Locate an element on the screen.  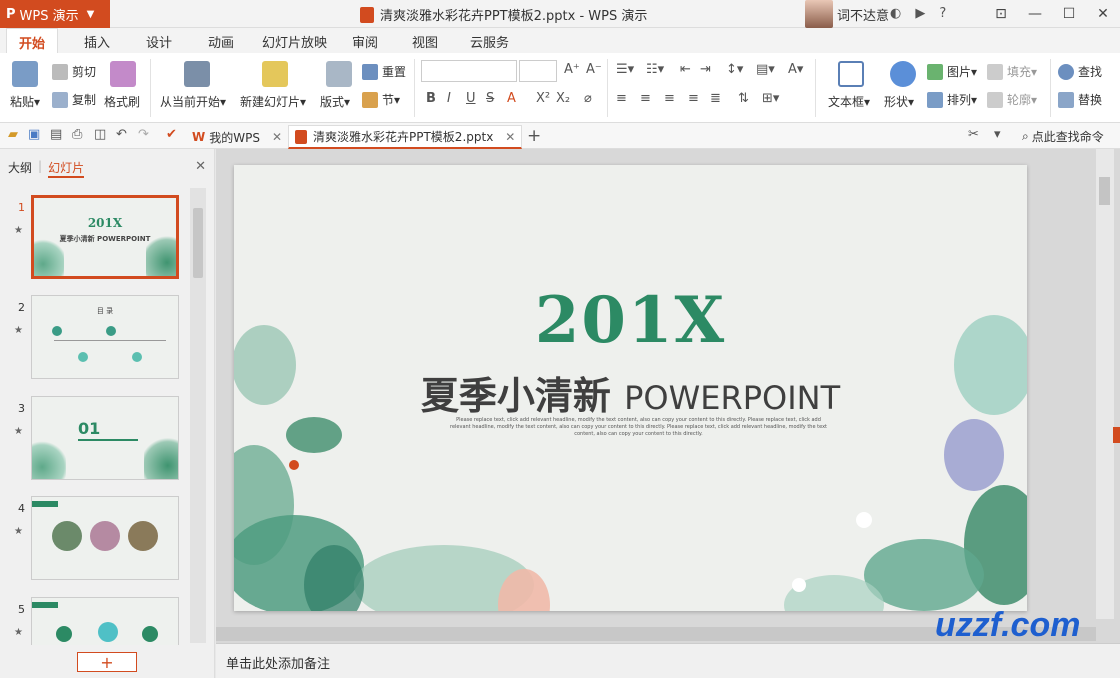
app-menu-button: P WPS 演示 ▼ is located at coordinates (55, 14).